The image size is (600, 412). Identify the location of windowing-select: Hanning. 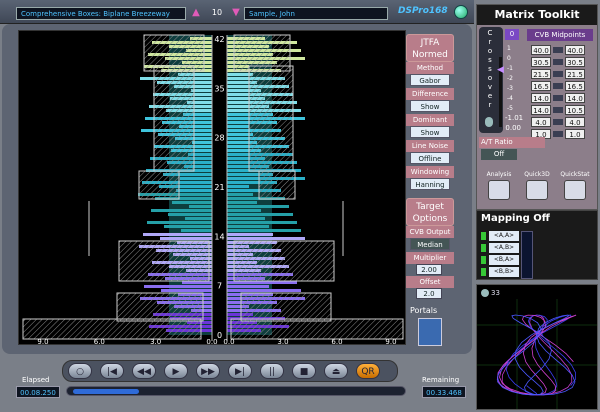
(430, 184).